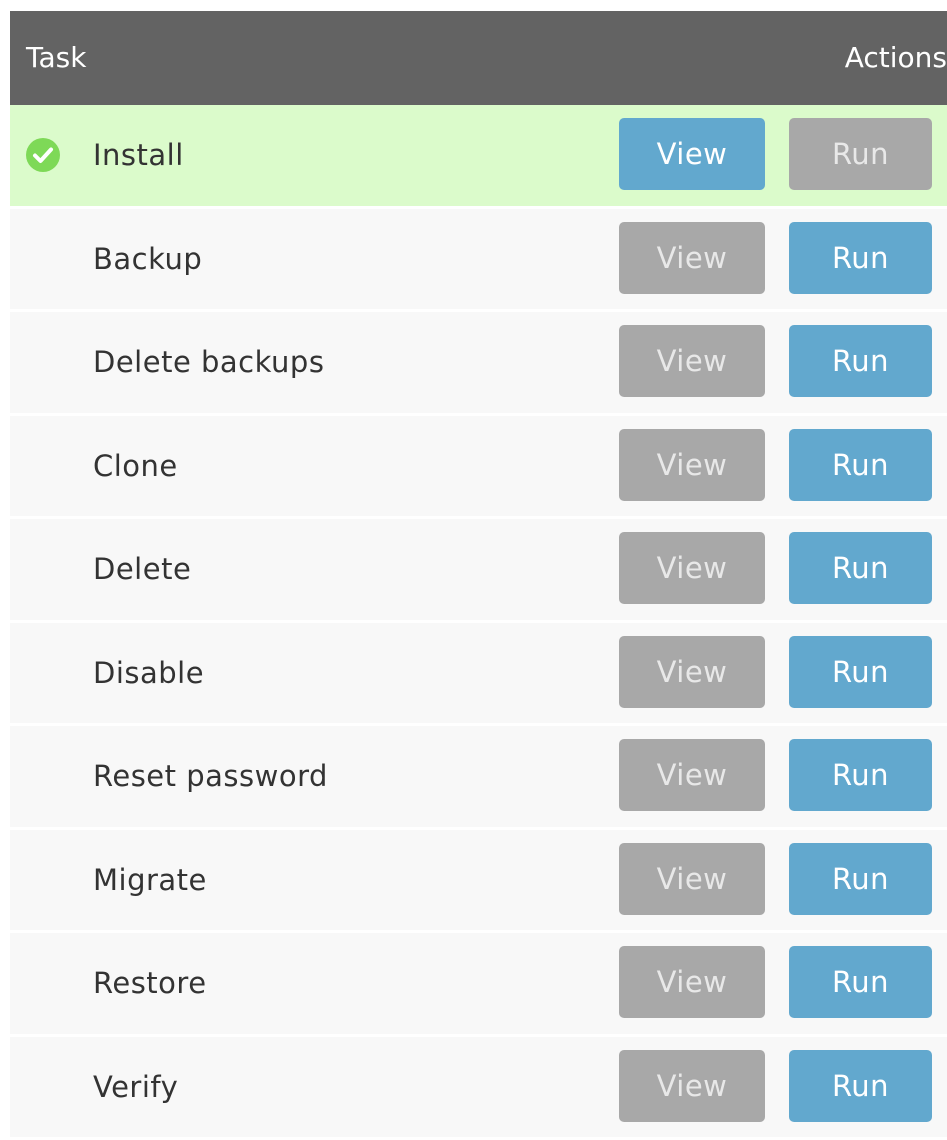 This screenshot has width=947, height=1140. What do you see at coordinates (478, 157) in the screenshot?
I see `table-row: Install View Run` at bounding box center [478, 157].